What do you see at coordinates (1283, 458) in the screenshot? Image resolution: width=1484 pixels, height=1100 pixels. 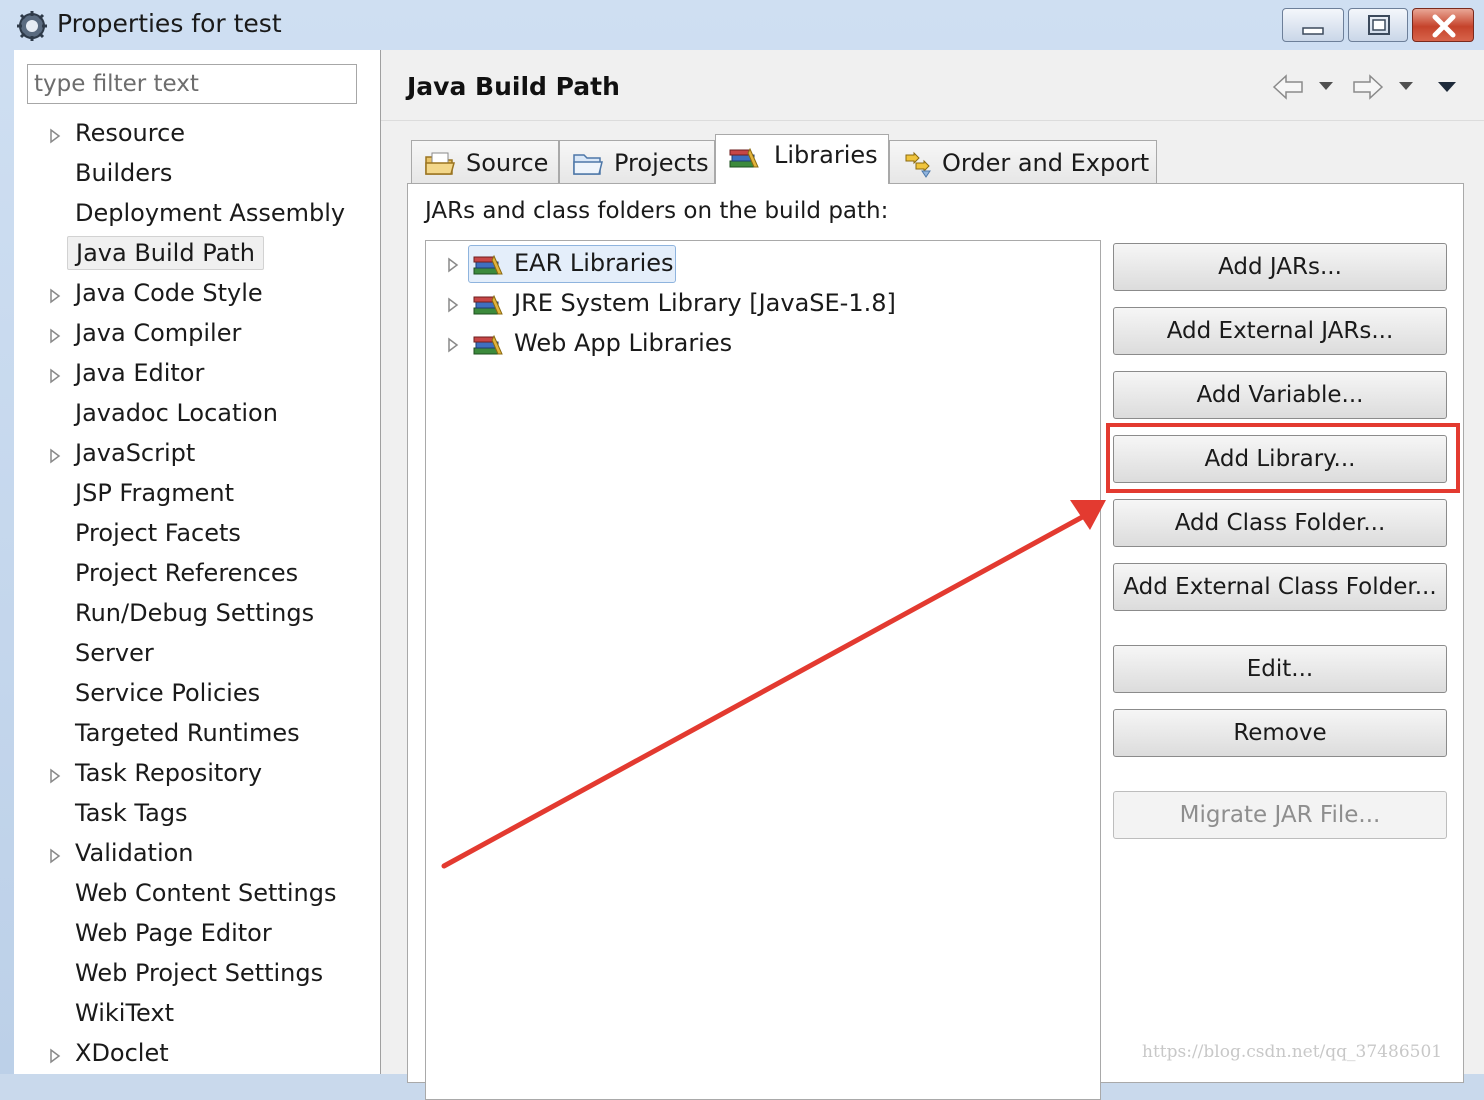 I see `annotation-highlight-box` at bounding box center [1283, 458].